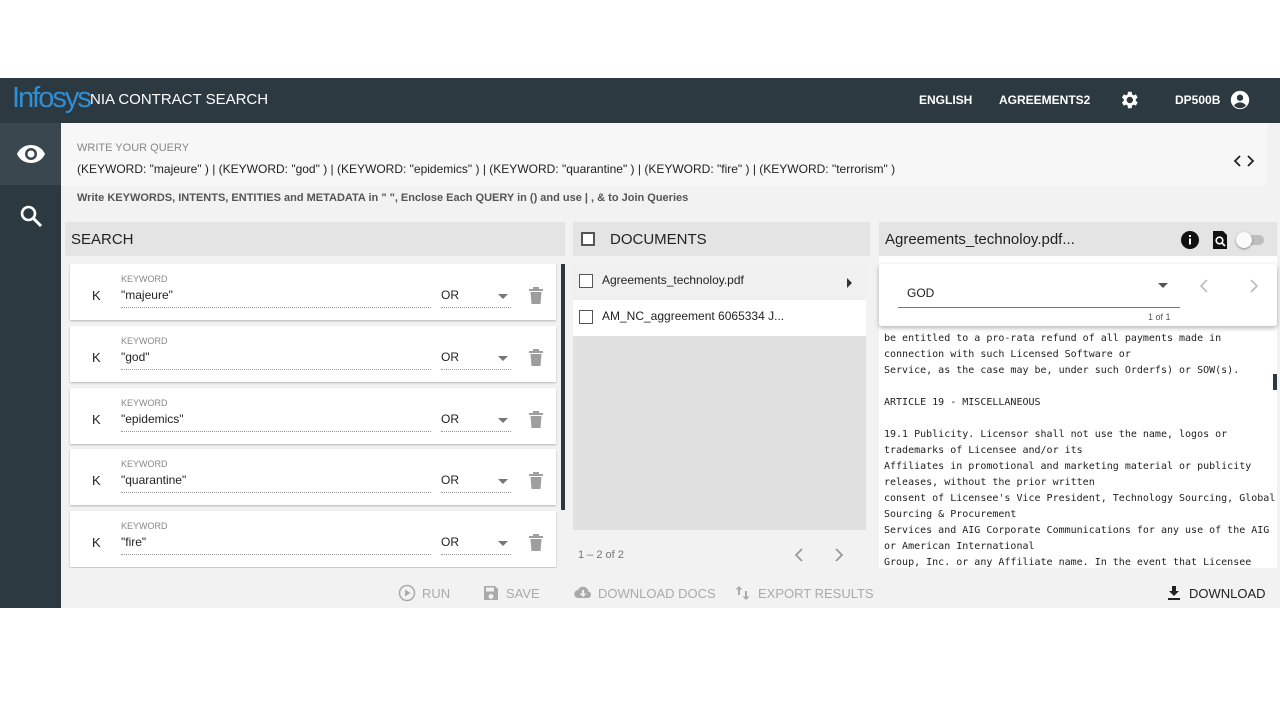  Describe the element at coordinates (102, 239) in the screenshot. I see `search-panel-title: SEARCH` at that location.